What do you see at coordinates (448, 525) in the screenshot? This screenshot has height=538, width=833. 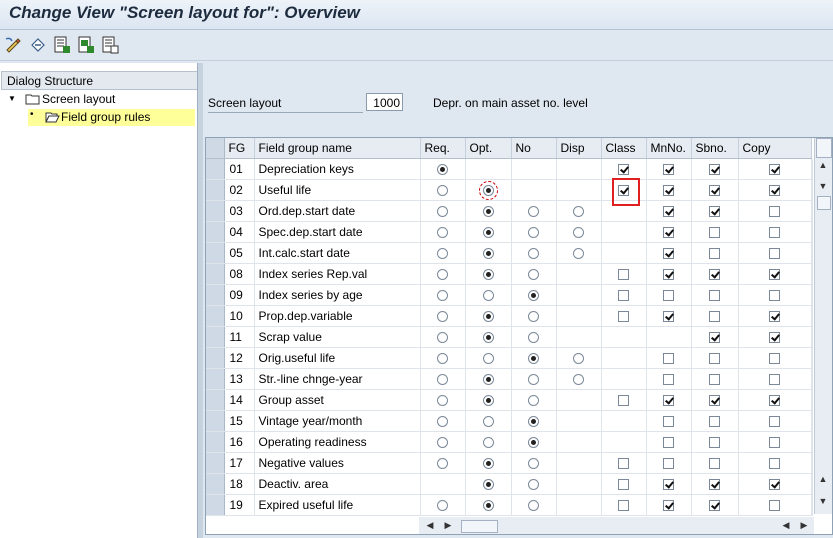 I see `scroll-right-start-icon: ▶` at bounding box center [448, 525].